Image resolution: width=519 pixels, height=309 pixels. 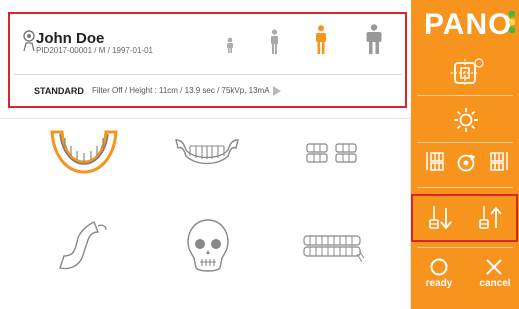 I want to click on program-bitewing, so click(x=332, y=153).